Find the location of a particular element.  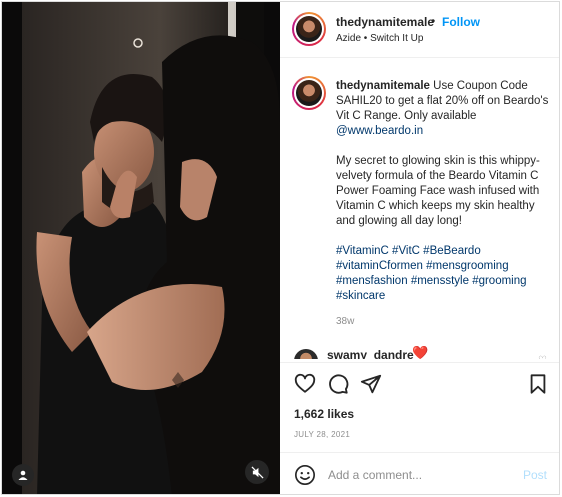

hashtag-link: #VitC is located at coordinates (406, 251).